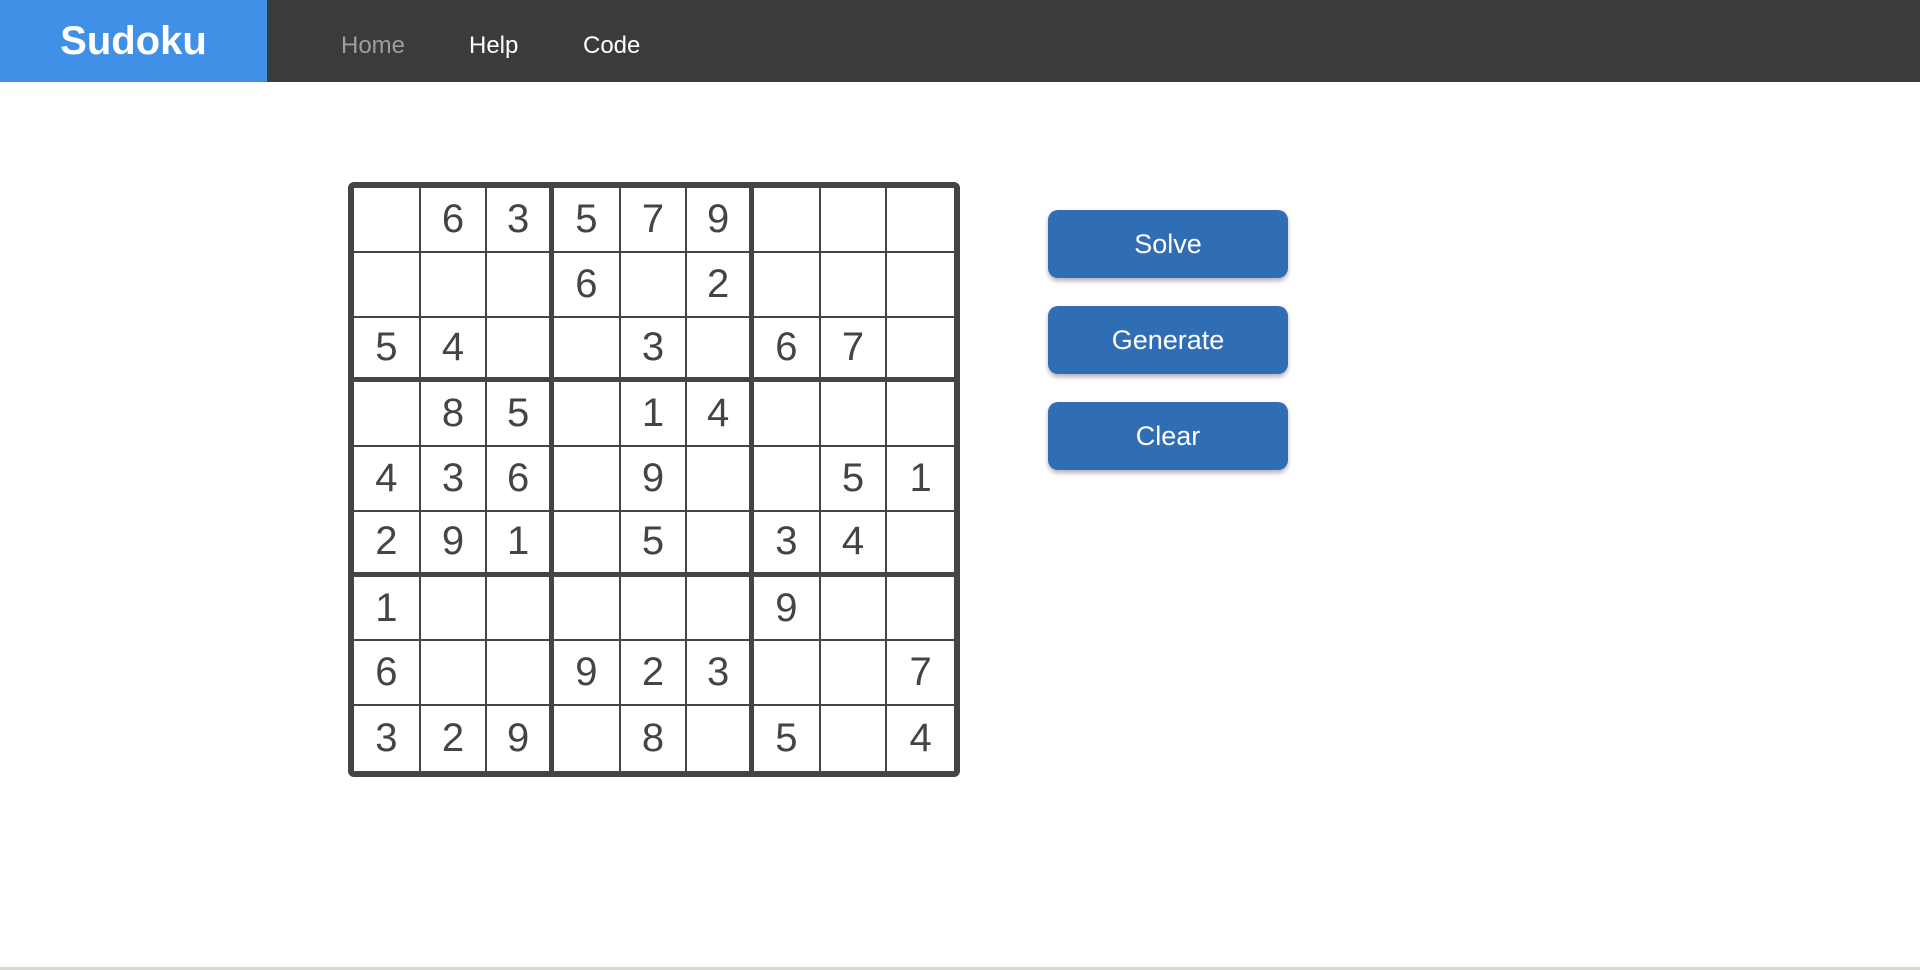 This screenshot has width=1920, height=970. I want to click on nav-code-link: Code, so click(611, 41).